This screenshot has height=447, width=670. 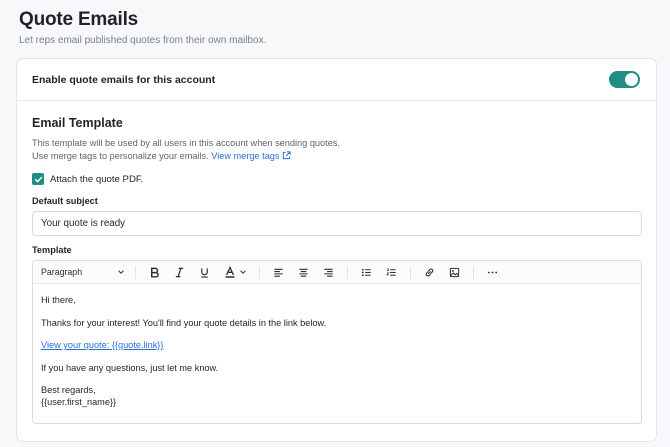 I want to click on numbered-list-icon, so click(x=391, y=271).